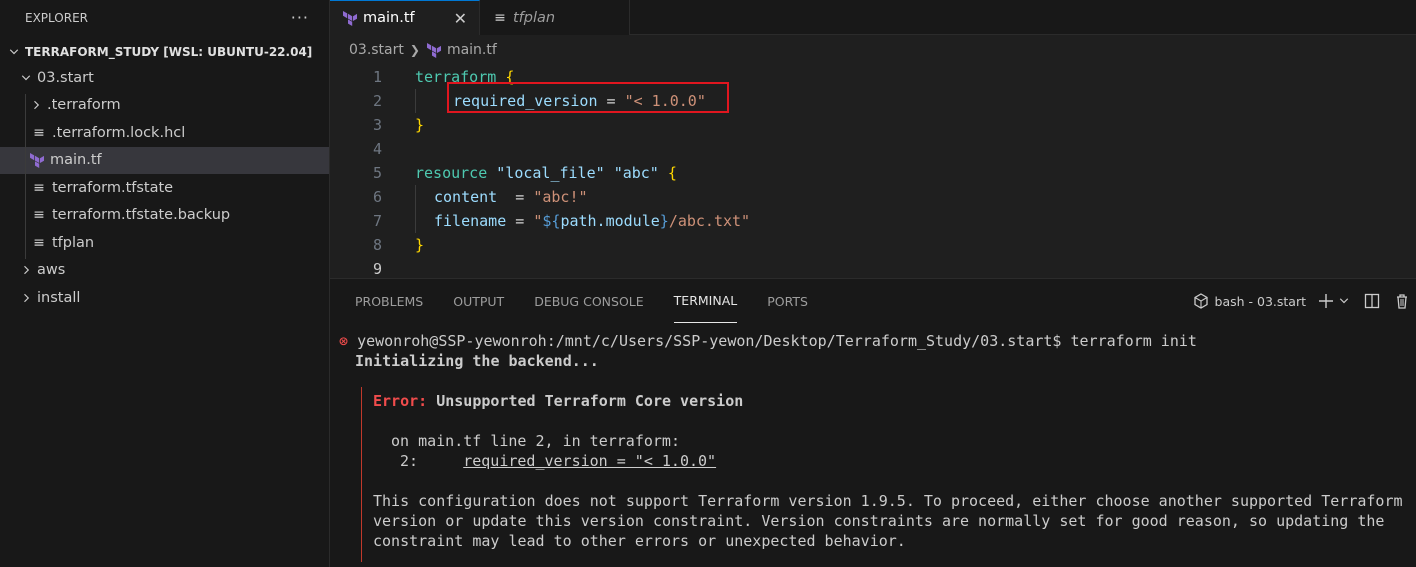 The width and height of the screenshot is (1416, 567). I want to click on tree-label: main.tf, so click(76, 160).